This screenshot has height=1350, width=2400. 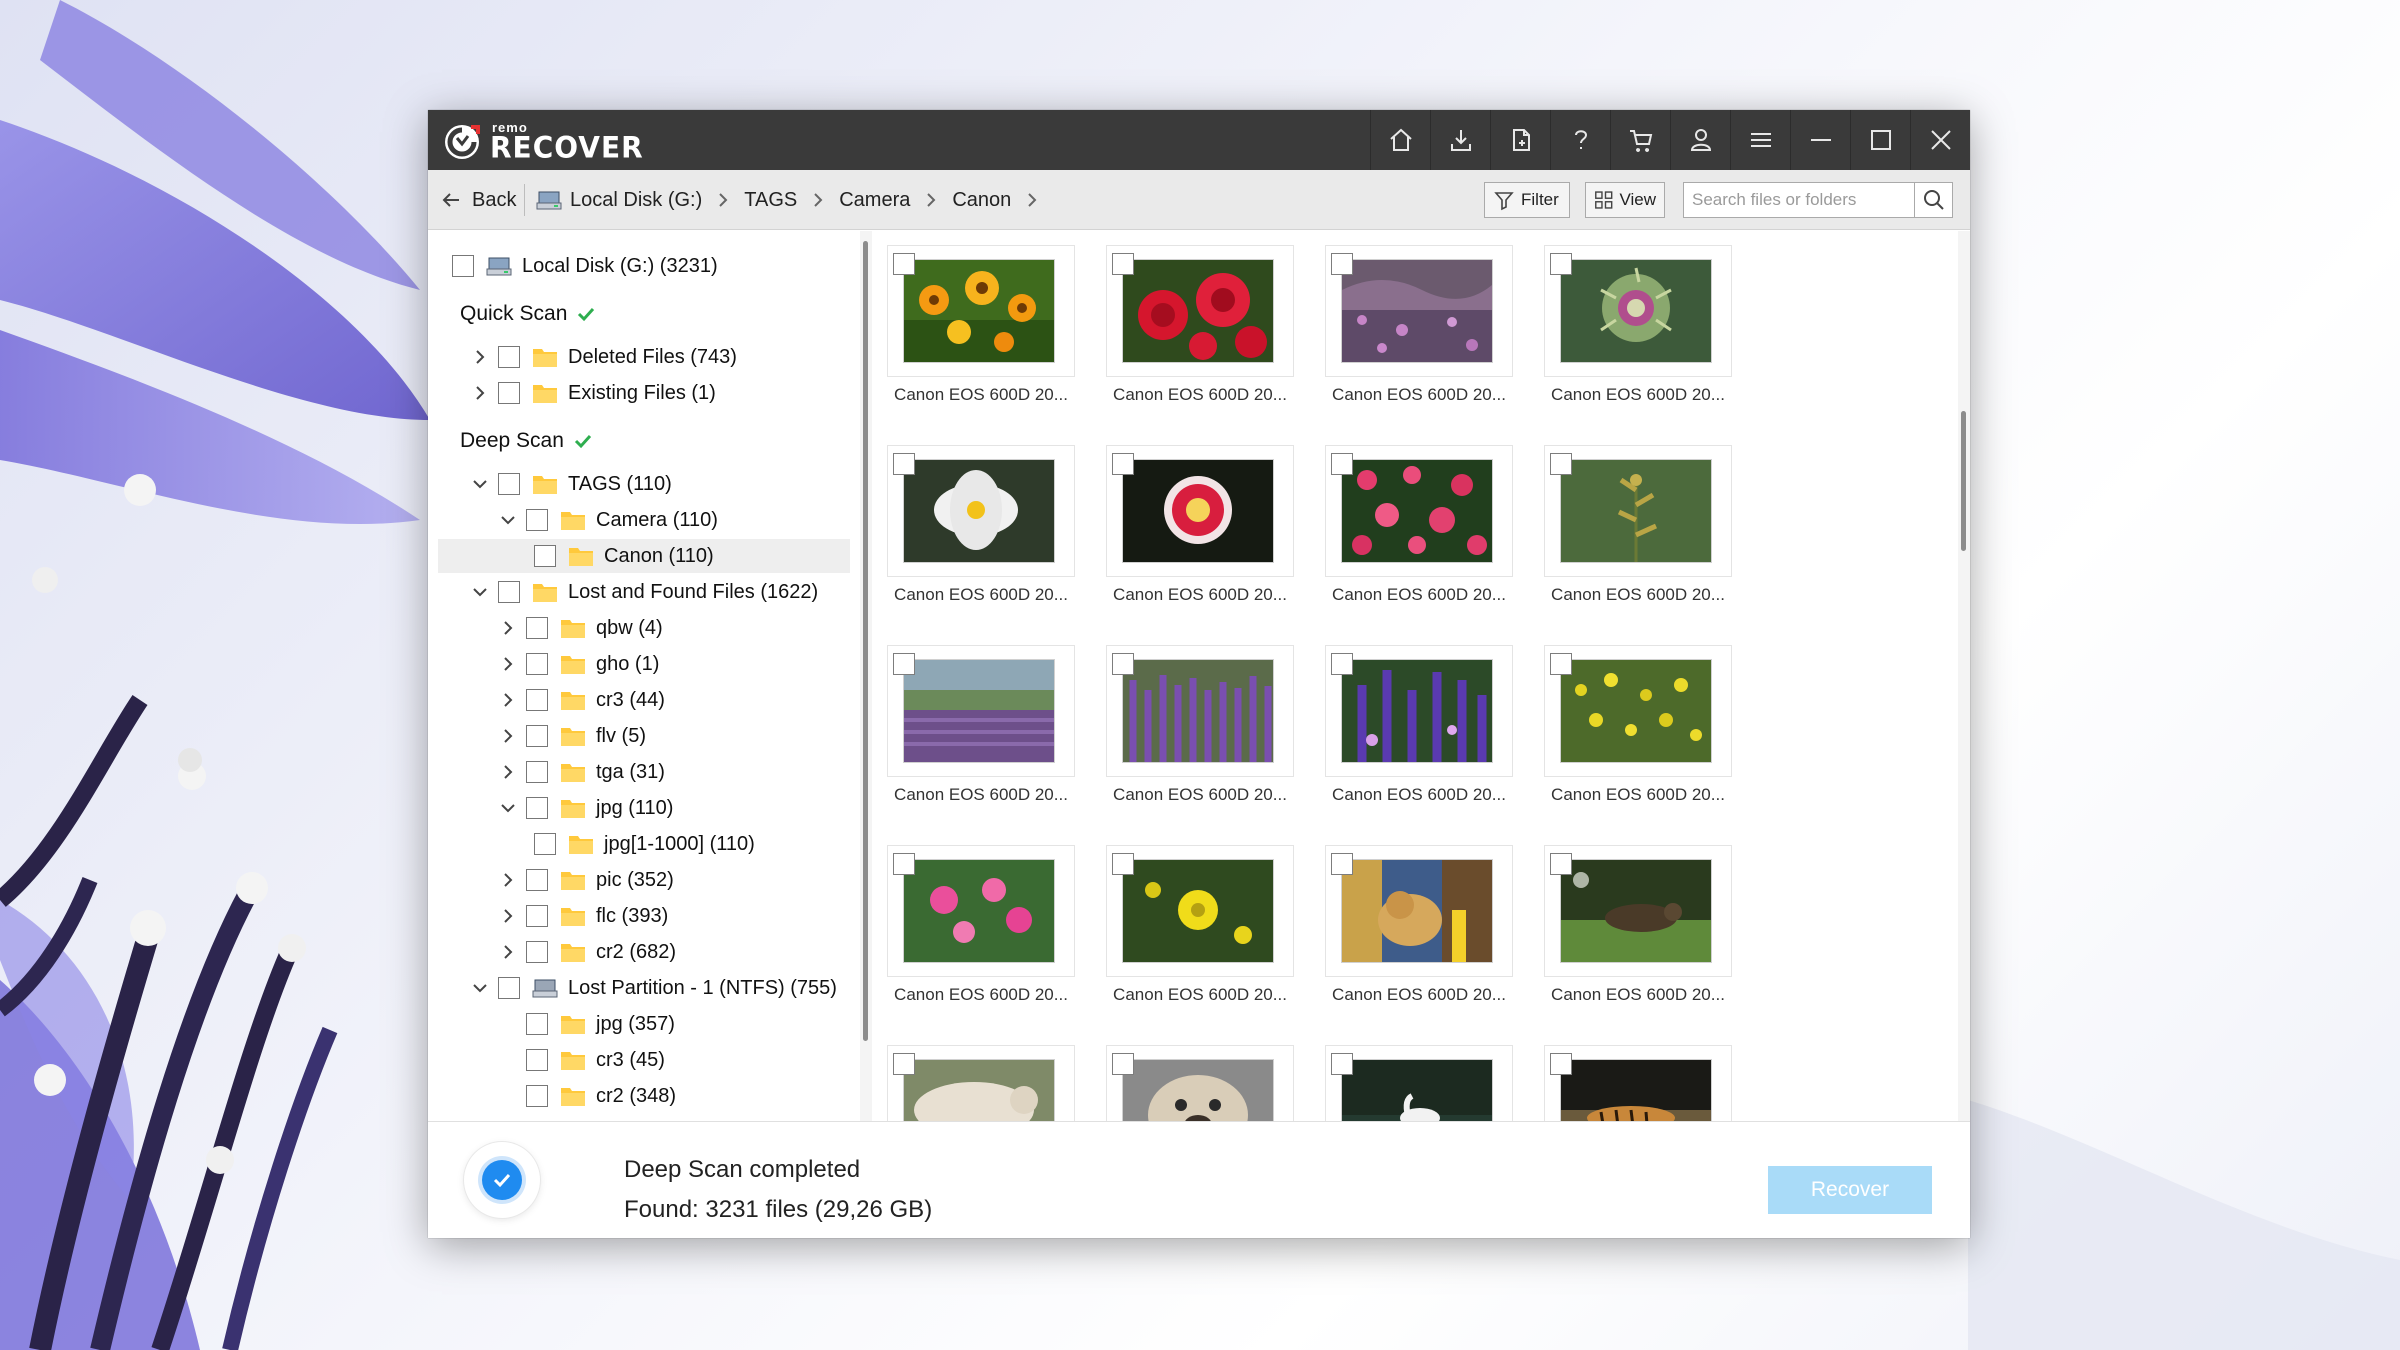 What do you see at coordinates (1850, 1190) in the screenshot?
I see `recover-button: Recover` at bounding box center [1850, 1190].